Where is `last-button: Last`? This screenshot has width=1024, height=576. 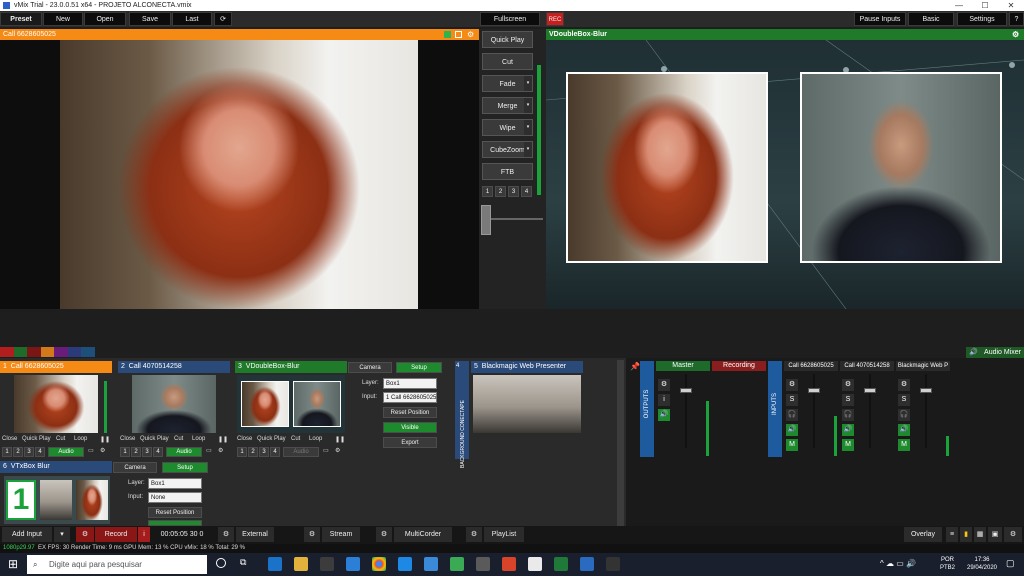 last-button: Last is located at coordinates (192, 19).